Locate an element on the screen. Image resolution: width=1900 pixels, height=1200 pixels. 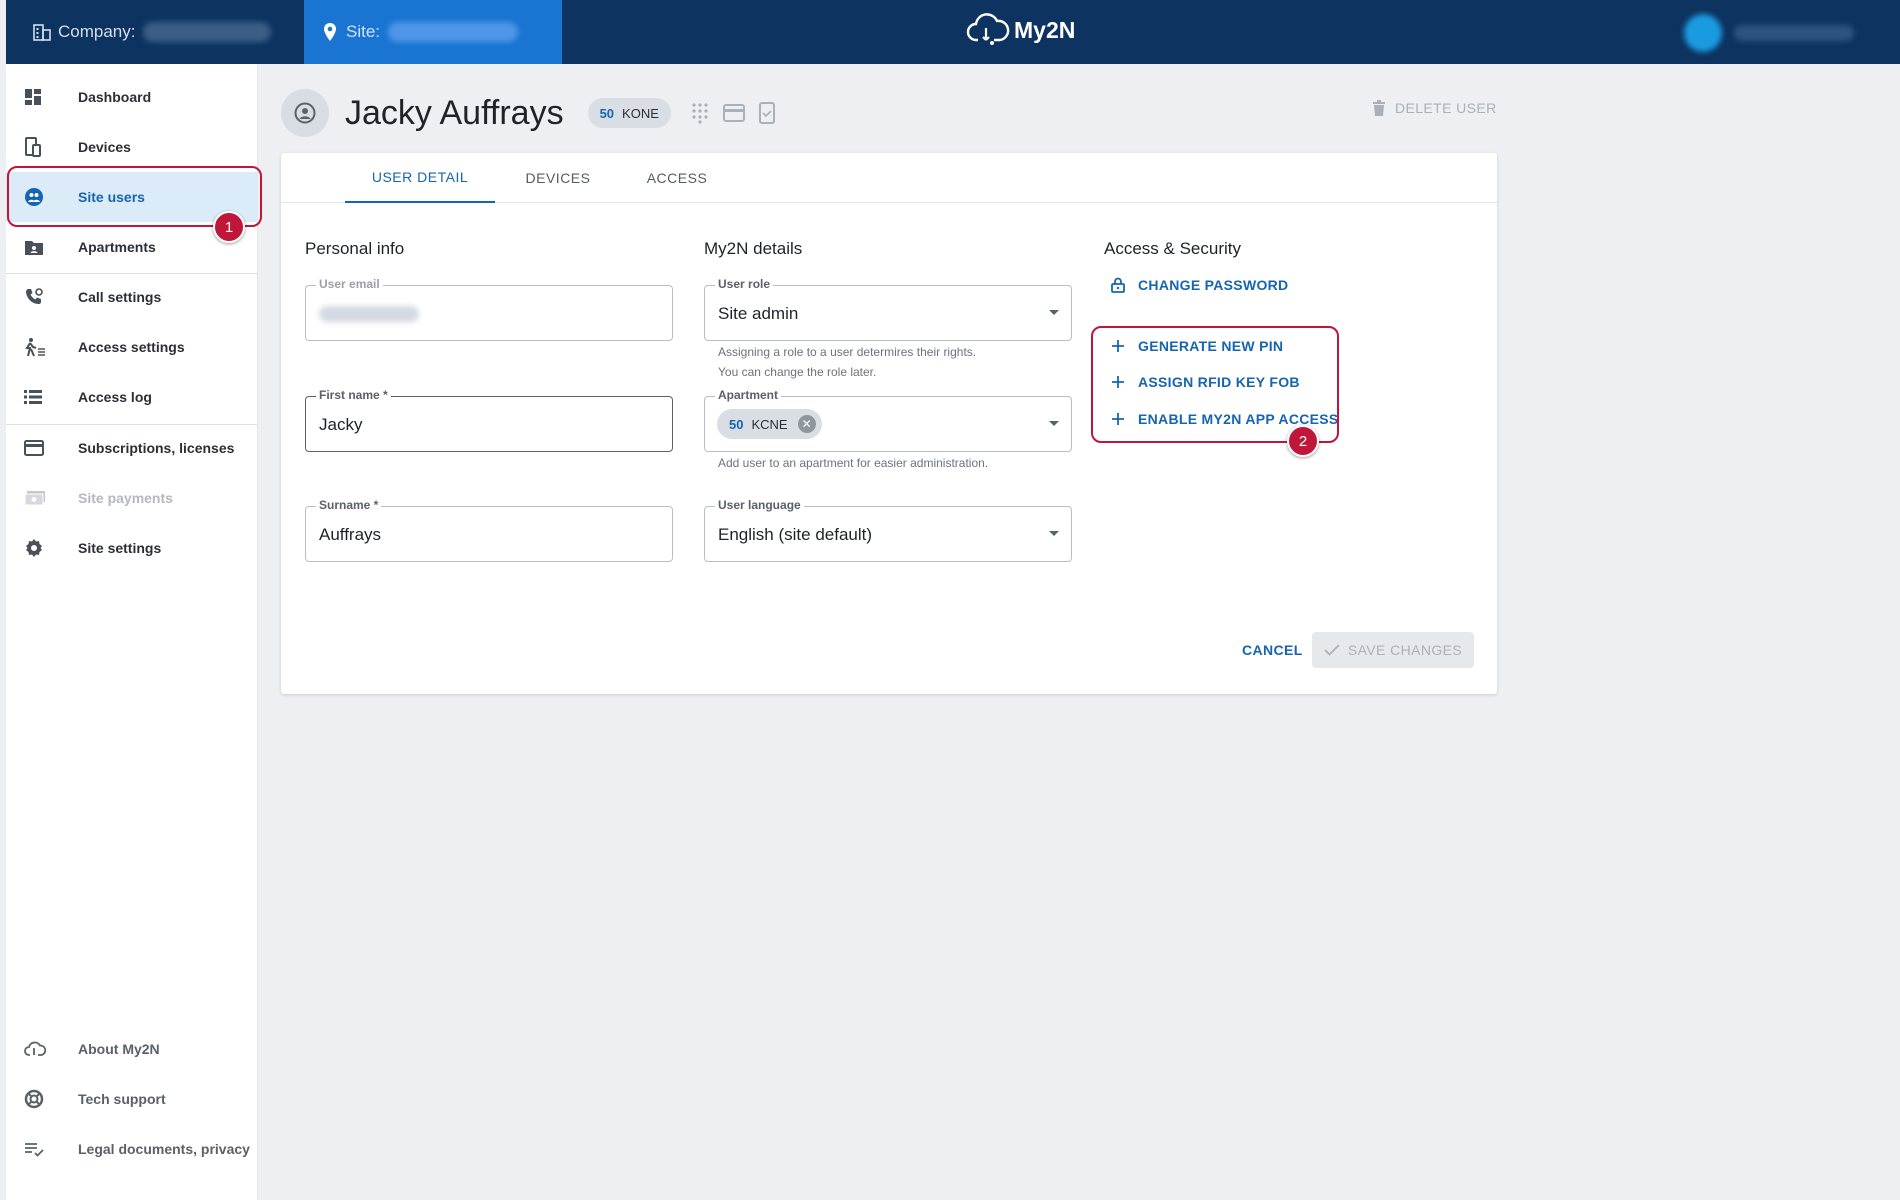
user-name-blurred is located at coordinates (1794, 33).